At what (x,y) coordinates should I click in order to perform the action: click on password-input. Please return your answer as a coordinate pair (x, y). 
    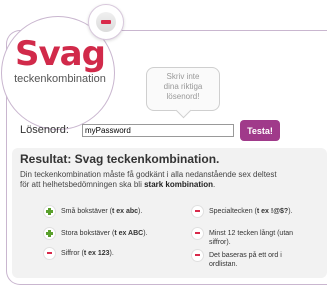
    Looking at the image, I should click on (158, 130).